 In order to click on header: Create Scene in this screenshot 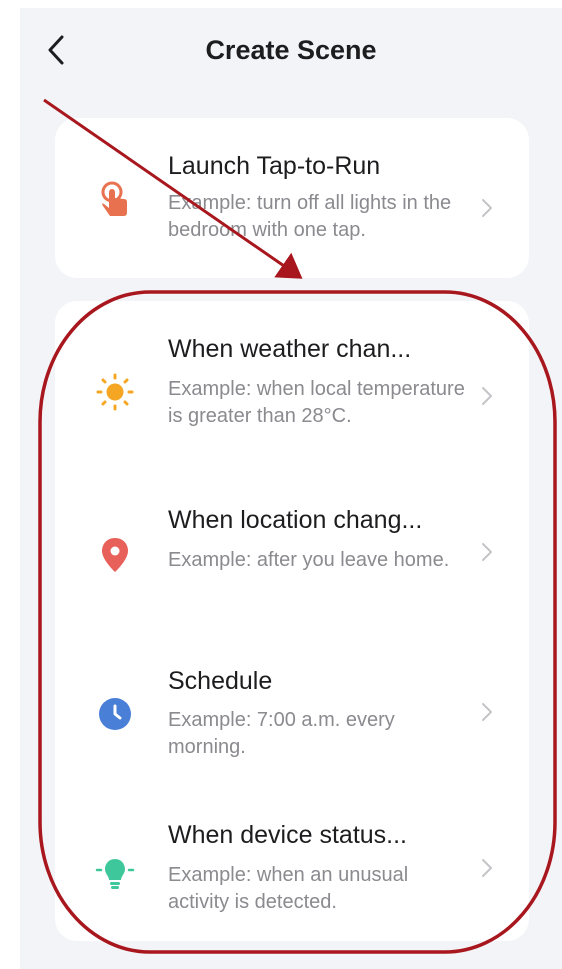, I will do `click(291, 52)`.